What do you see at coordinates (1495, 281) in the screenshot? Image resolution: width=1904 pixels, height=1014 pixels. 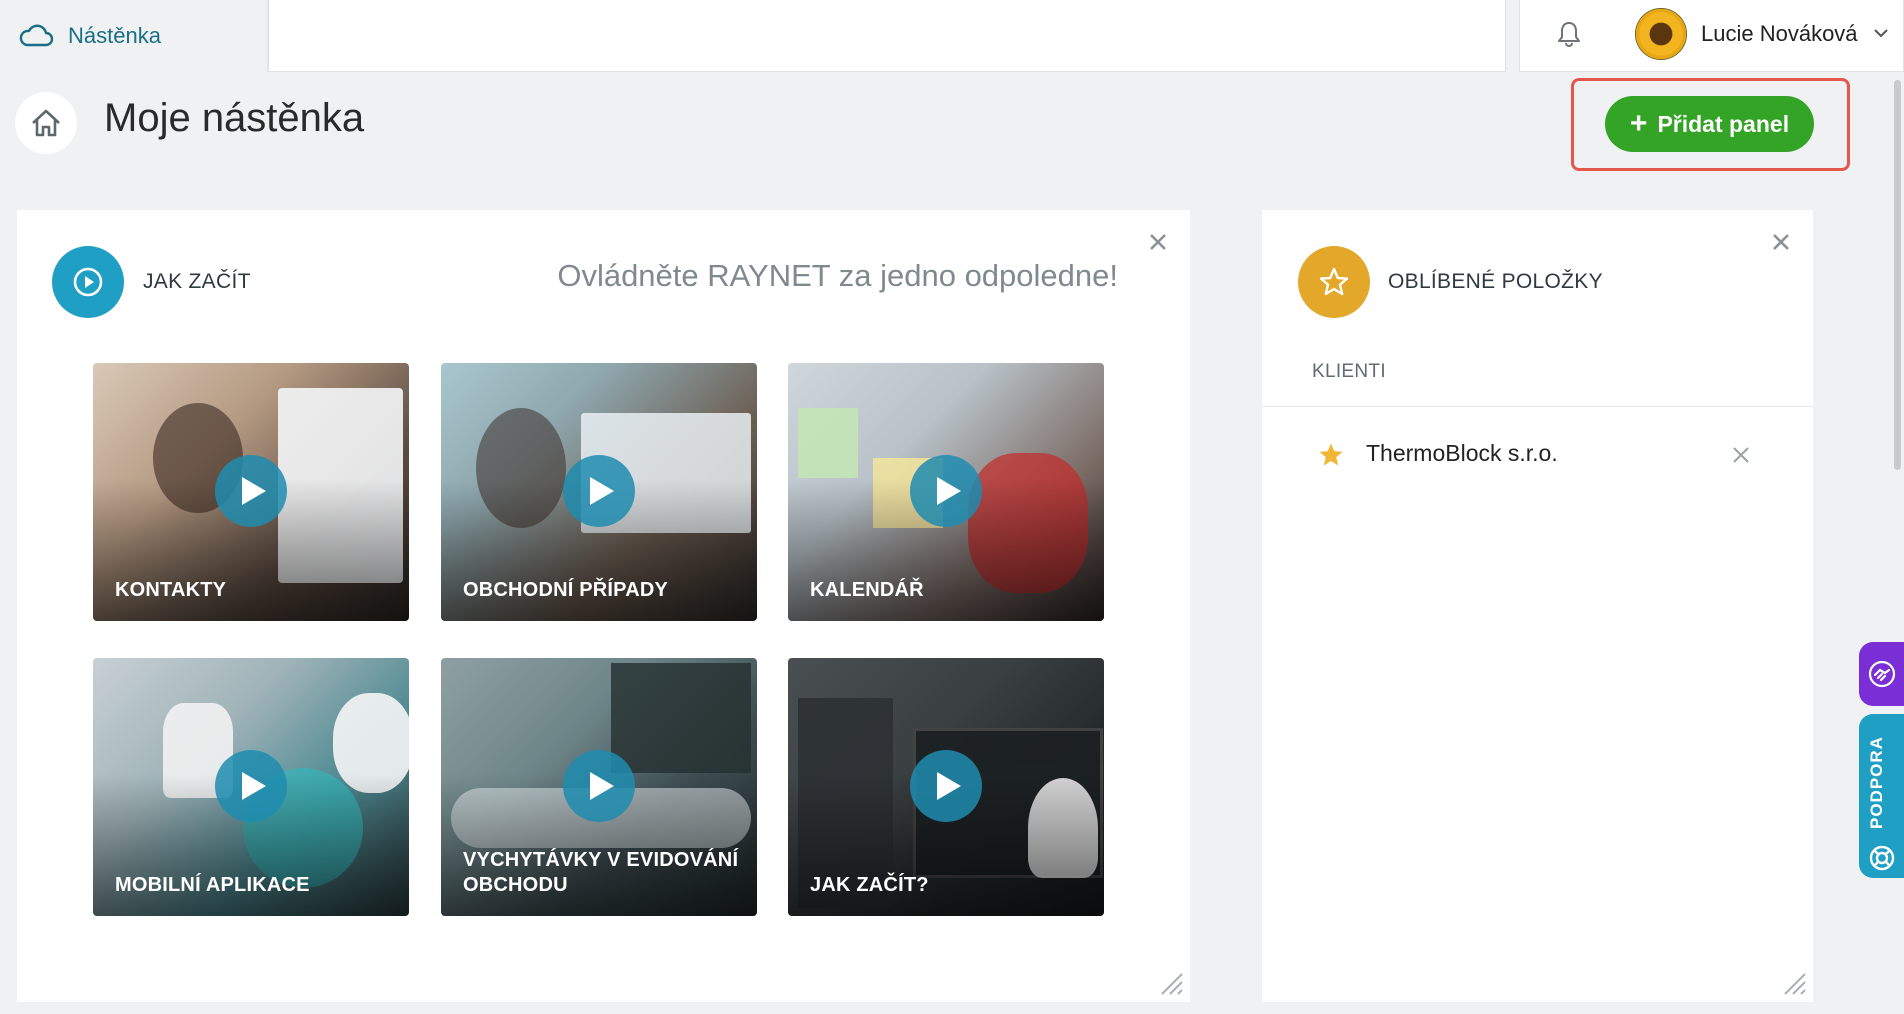 I see `panel-title: OBLÍBENÉ POLOŽKY` at bounding box center [1495, 281].